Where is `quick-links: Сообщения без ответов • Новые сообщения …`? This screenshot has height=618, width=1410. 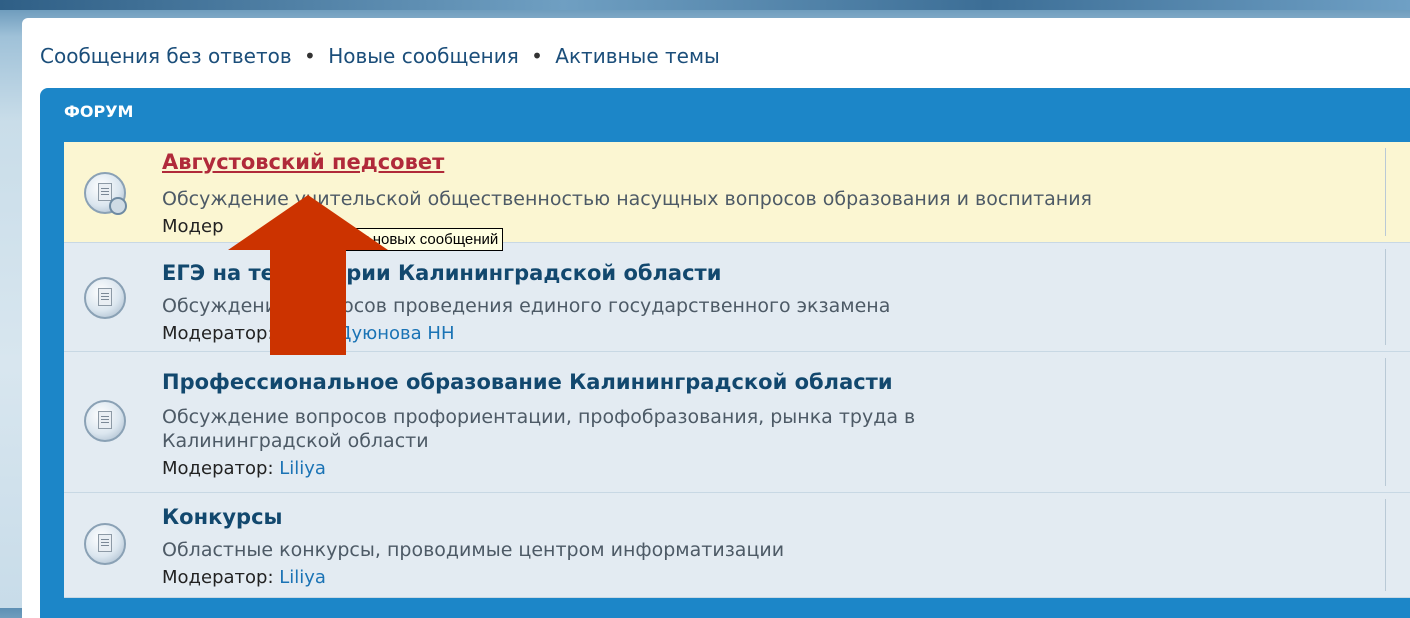
quick-links: Сообщения без ответов • Новые сообщения … is located at coordinates (380, 56).